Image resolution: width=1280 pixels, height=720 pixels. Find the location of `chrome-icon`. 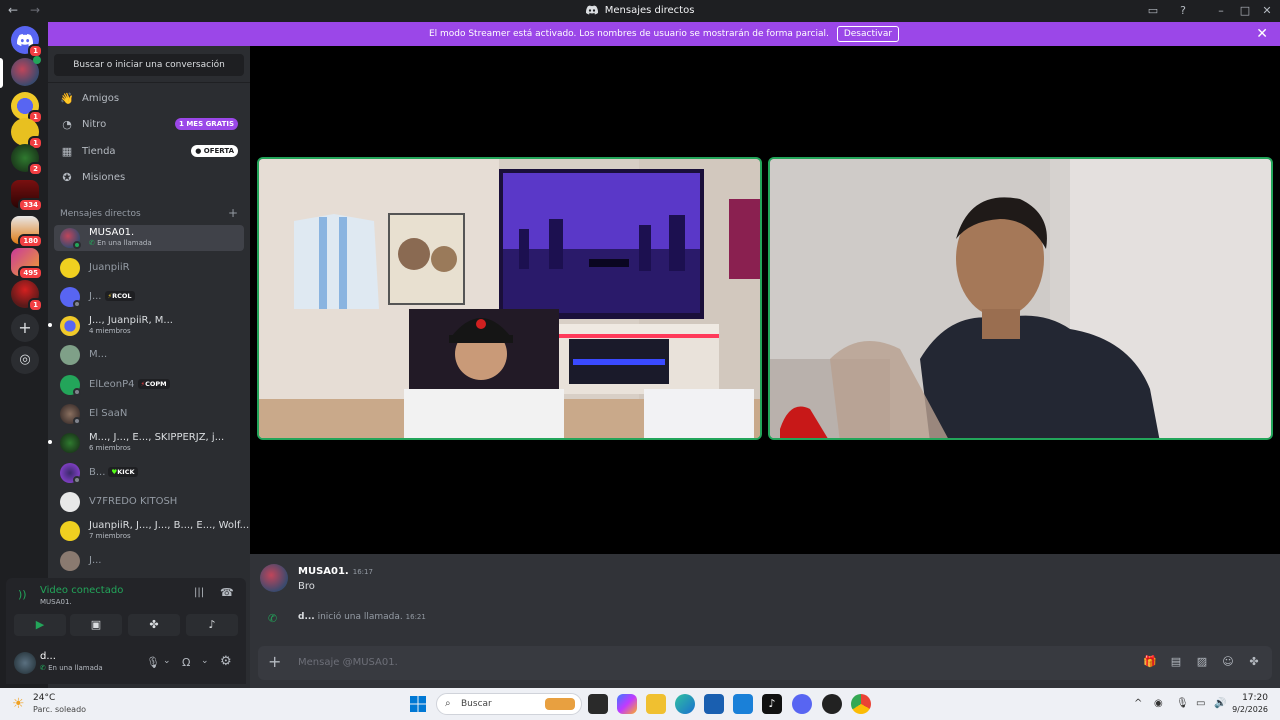

chrome-icon is located at coordinates (861, 704).